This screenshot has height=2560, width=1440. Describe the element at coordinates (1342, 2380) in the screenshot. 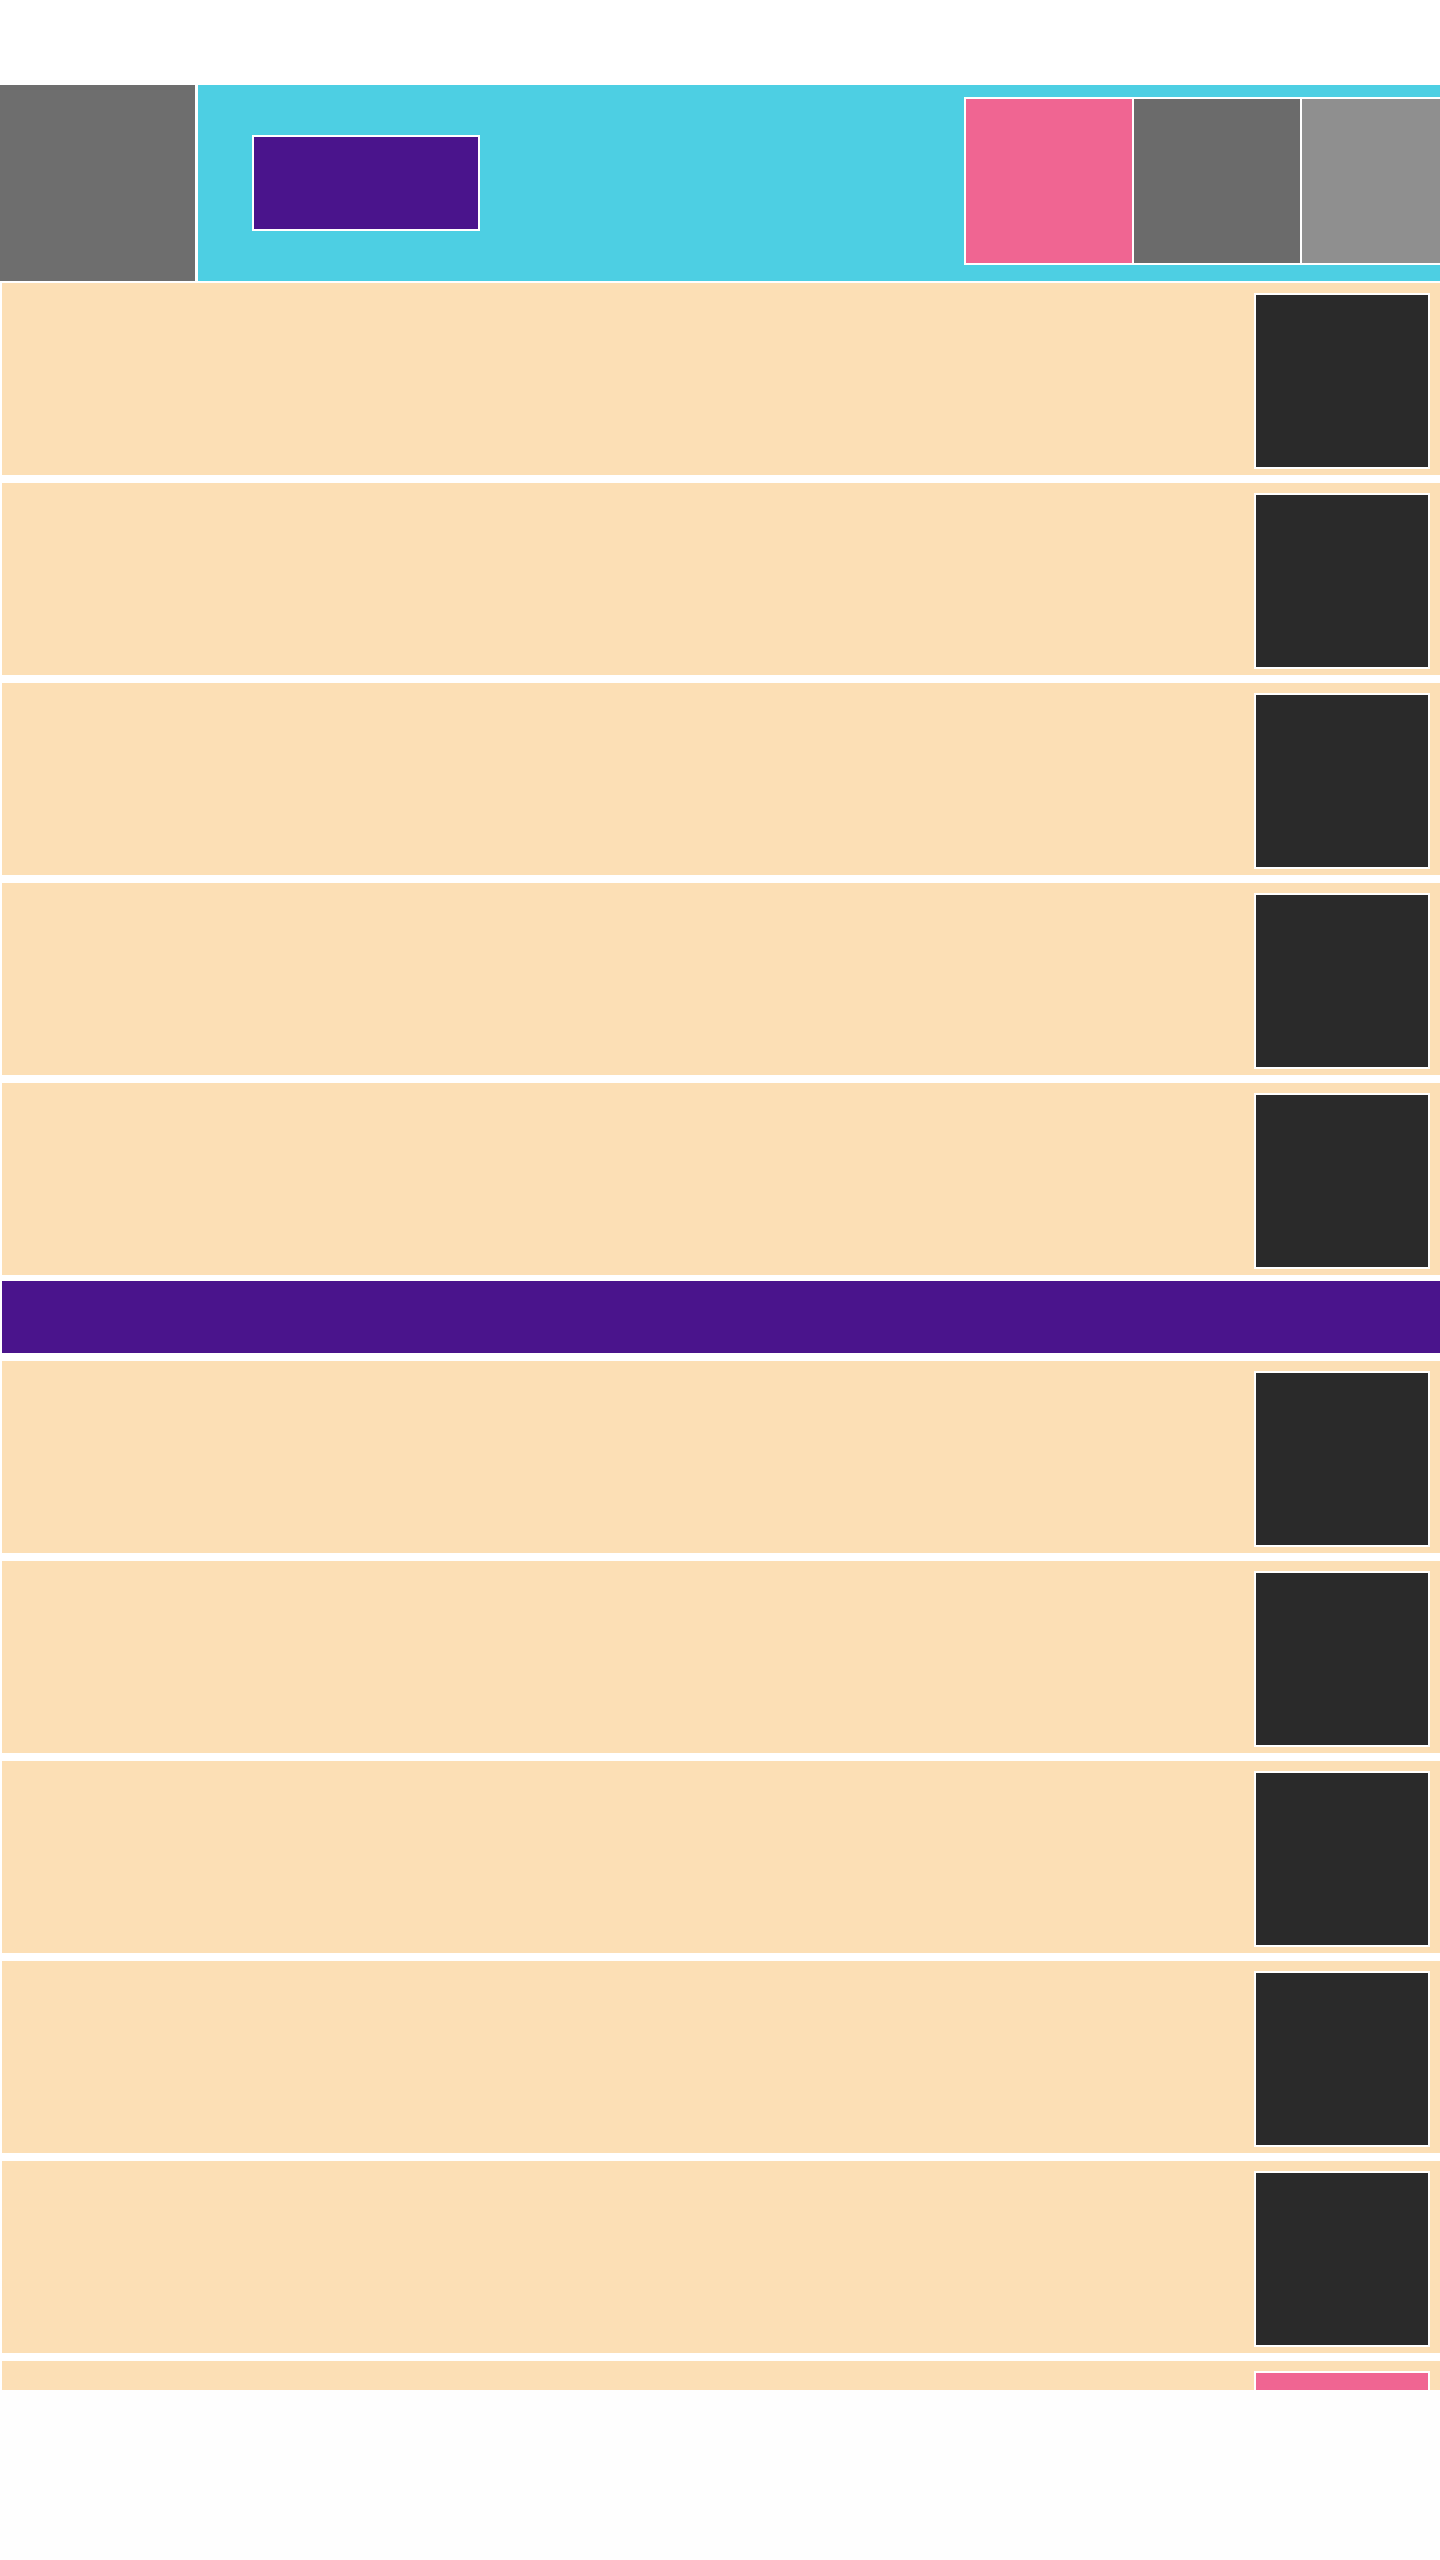

I see `thumbnail-image-accent-icon` at that location.